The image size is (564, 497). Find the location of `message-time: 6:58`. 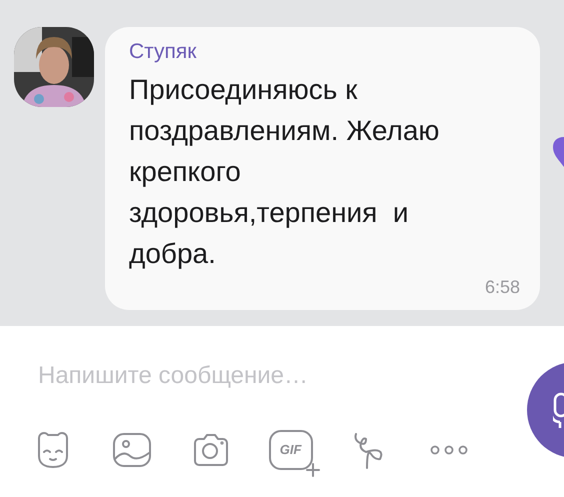

message-time: 6:58 is located at coordinates (502, 287).